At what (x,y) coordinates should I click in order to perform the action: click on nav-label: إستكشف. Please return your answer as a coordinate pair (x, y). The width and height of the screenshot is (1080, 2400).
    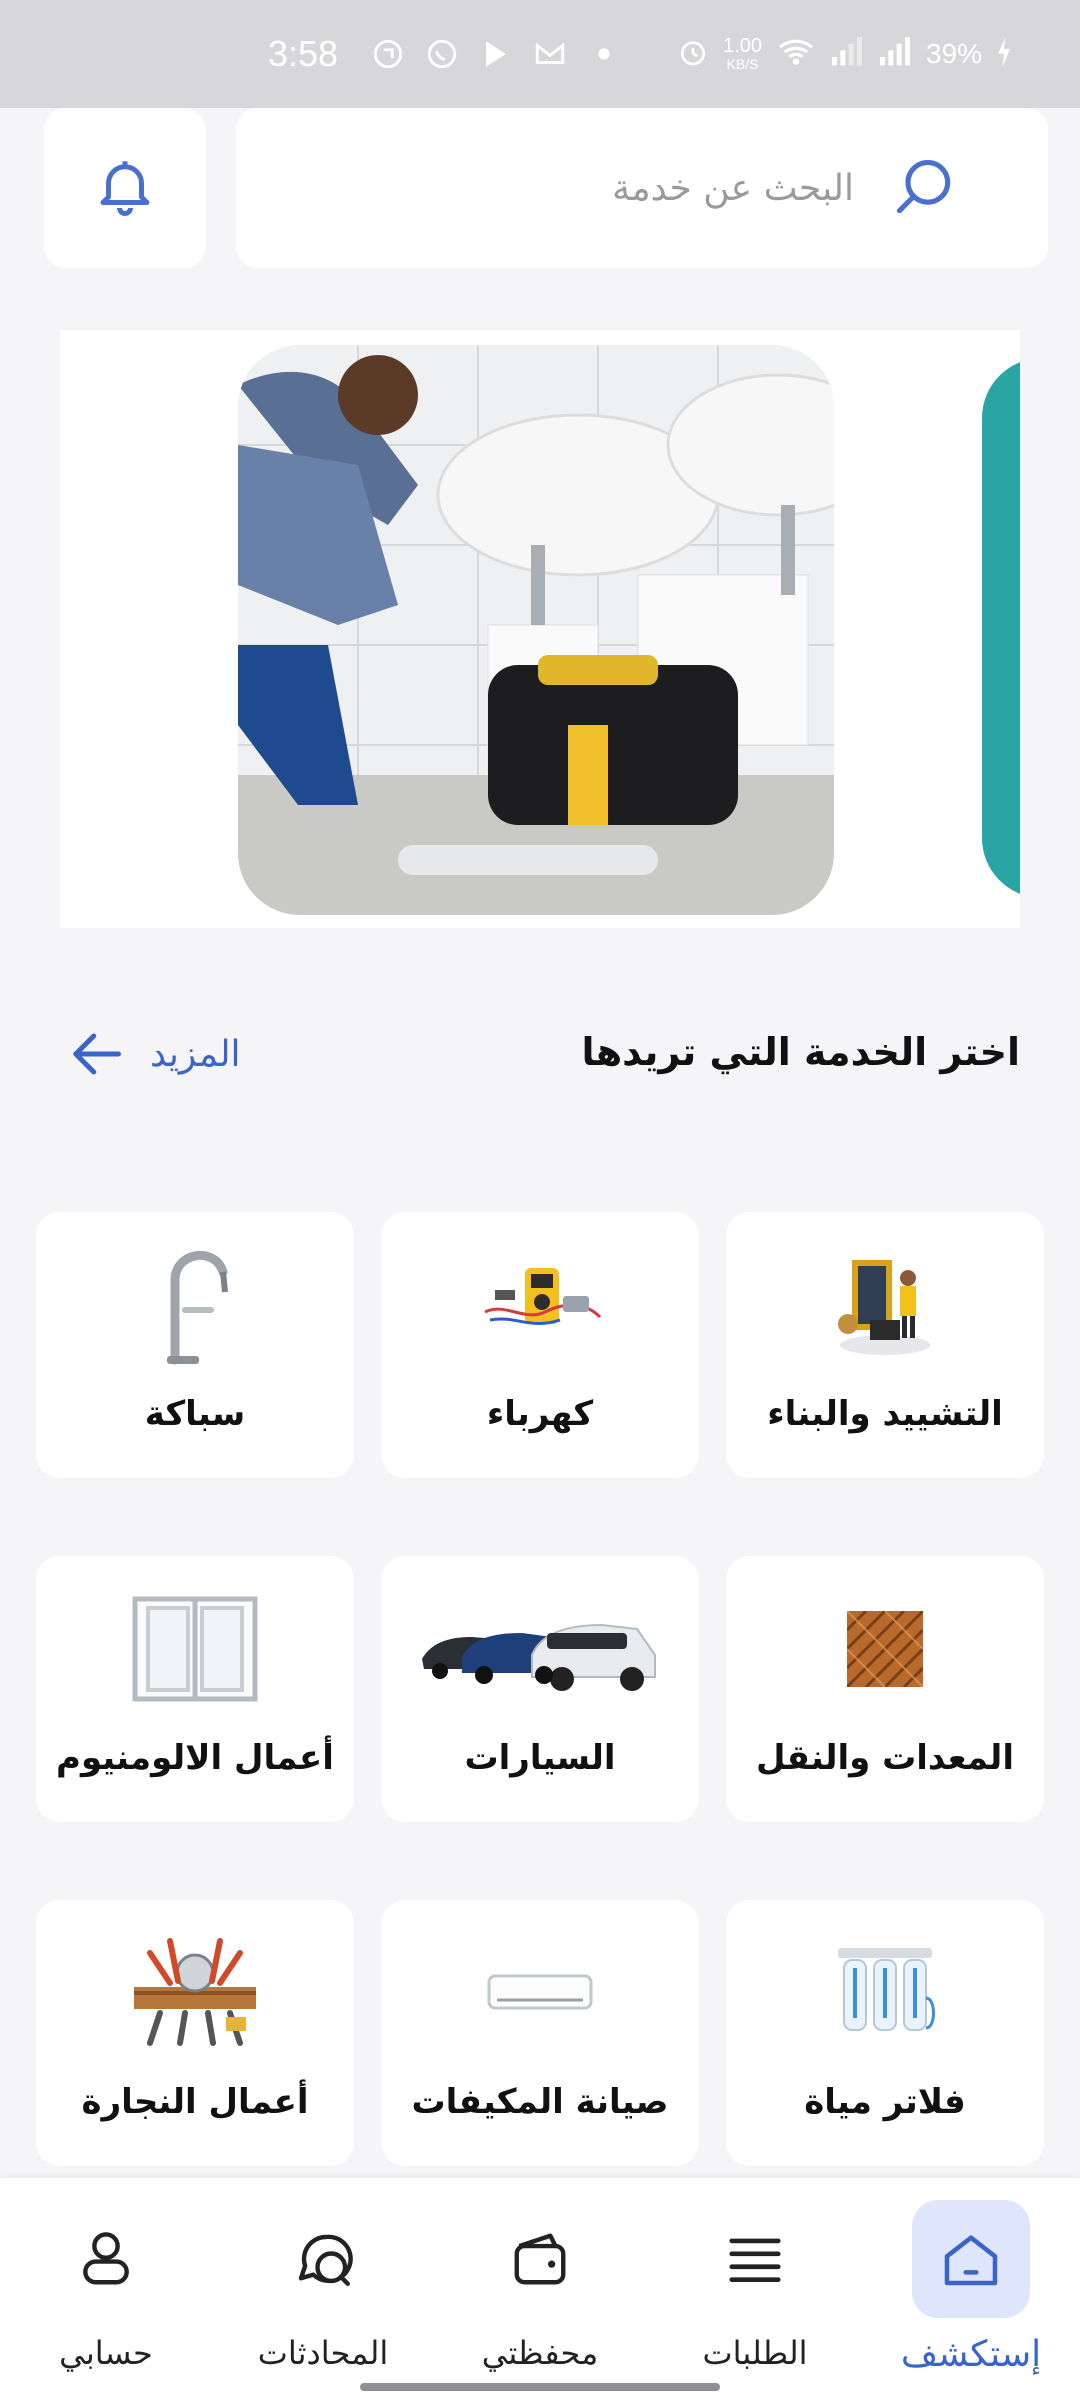
    Looking at the image, I should click on (971, 2354).